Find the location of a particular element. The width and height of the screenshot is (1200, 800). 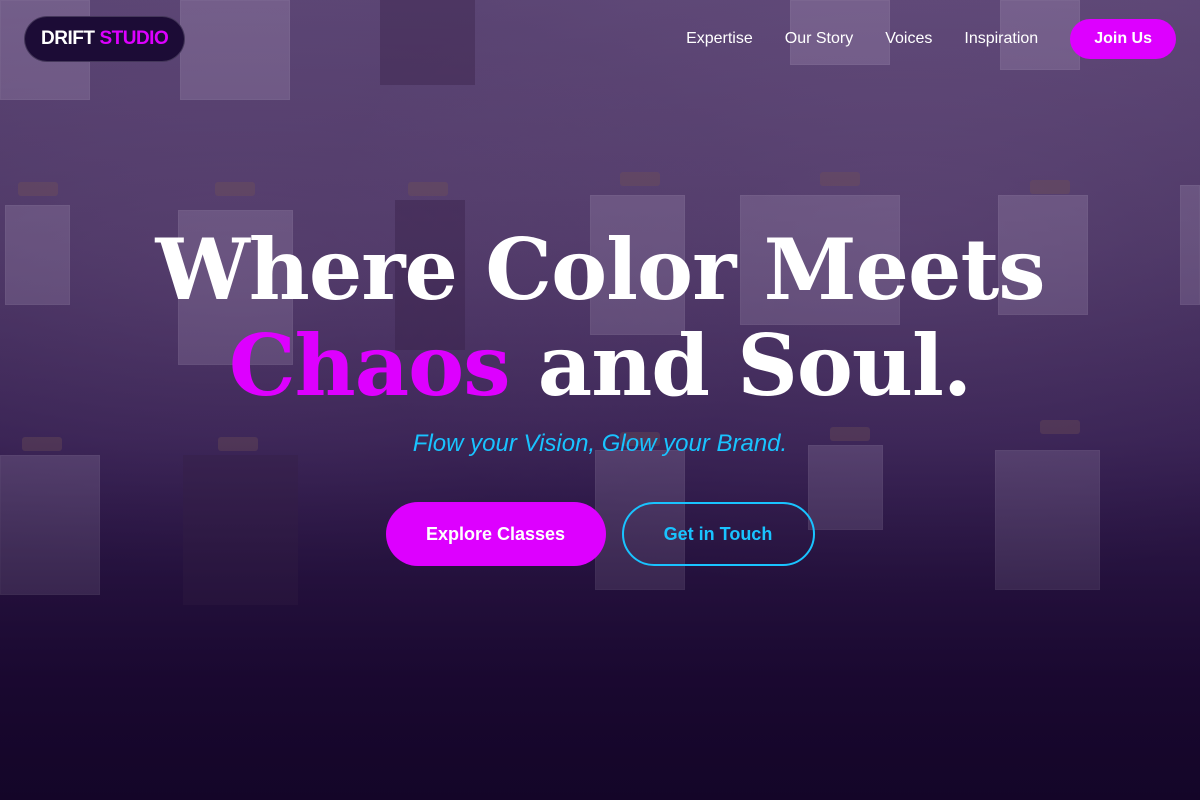

brand-name-part2: STUDIO is located at coordinates (134, 38).